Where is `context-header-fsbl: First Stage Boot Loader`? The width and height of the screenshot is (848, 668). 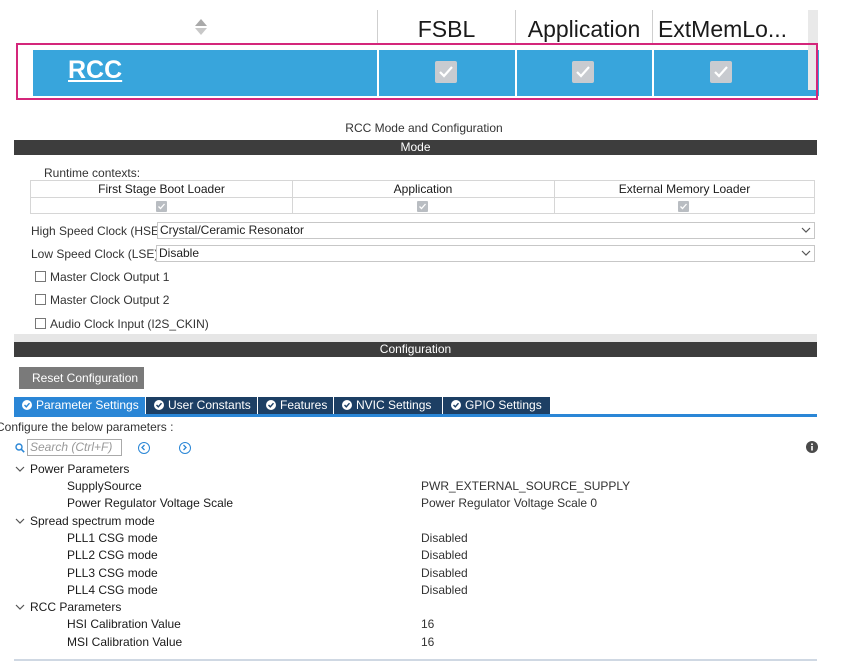 context-header-fsbl: First Stage Boot Loader is located at coordinates (161, 189).